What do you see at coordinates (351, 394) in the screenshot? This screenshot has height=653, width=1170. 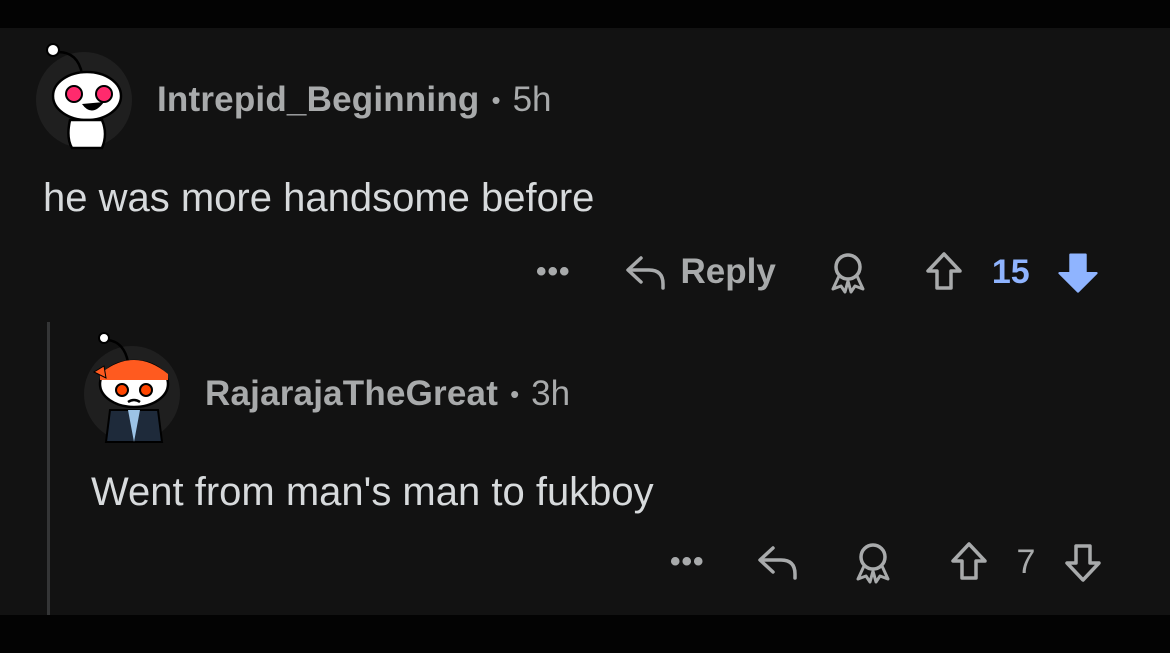 I see `username: RajarajaTheGreat` at bounding box center [351, 394].